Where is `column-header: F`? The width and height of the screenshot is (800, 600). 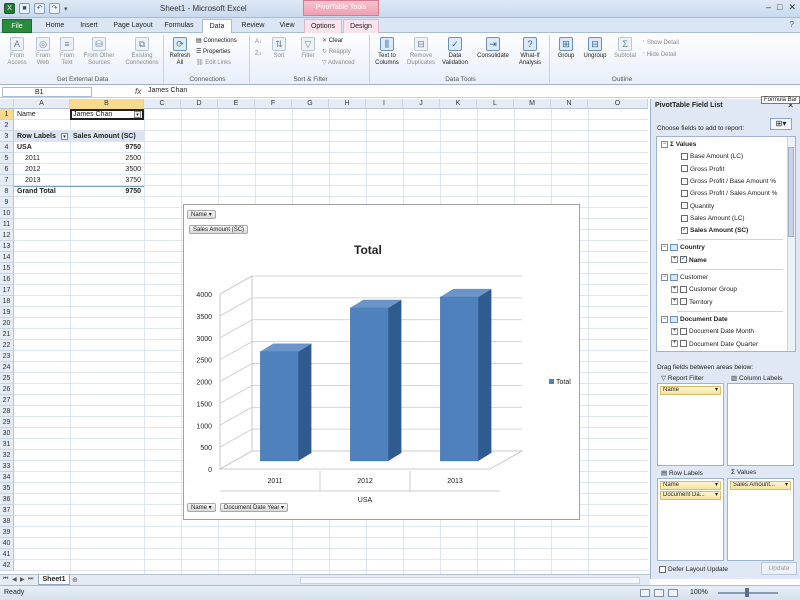 column-header: F is located at coordinates (273, 104).